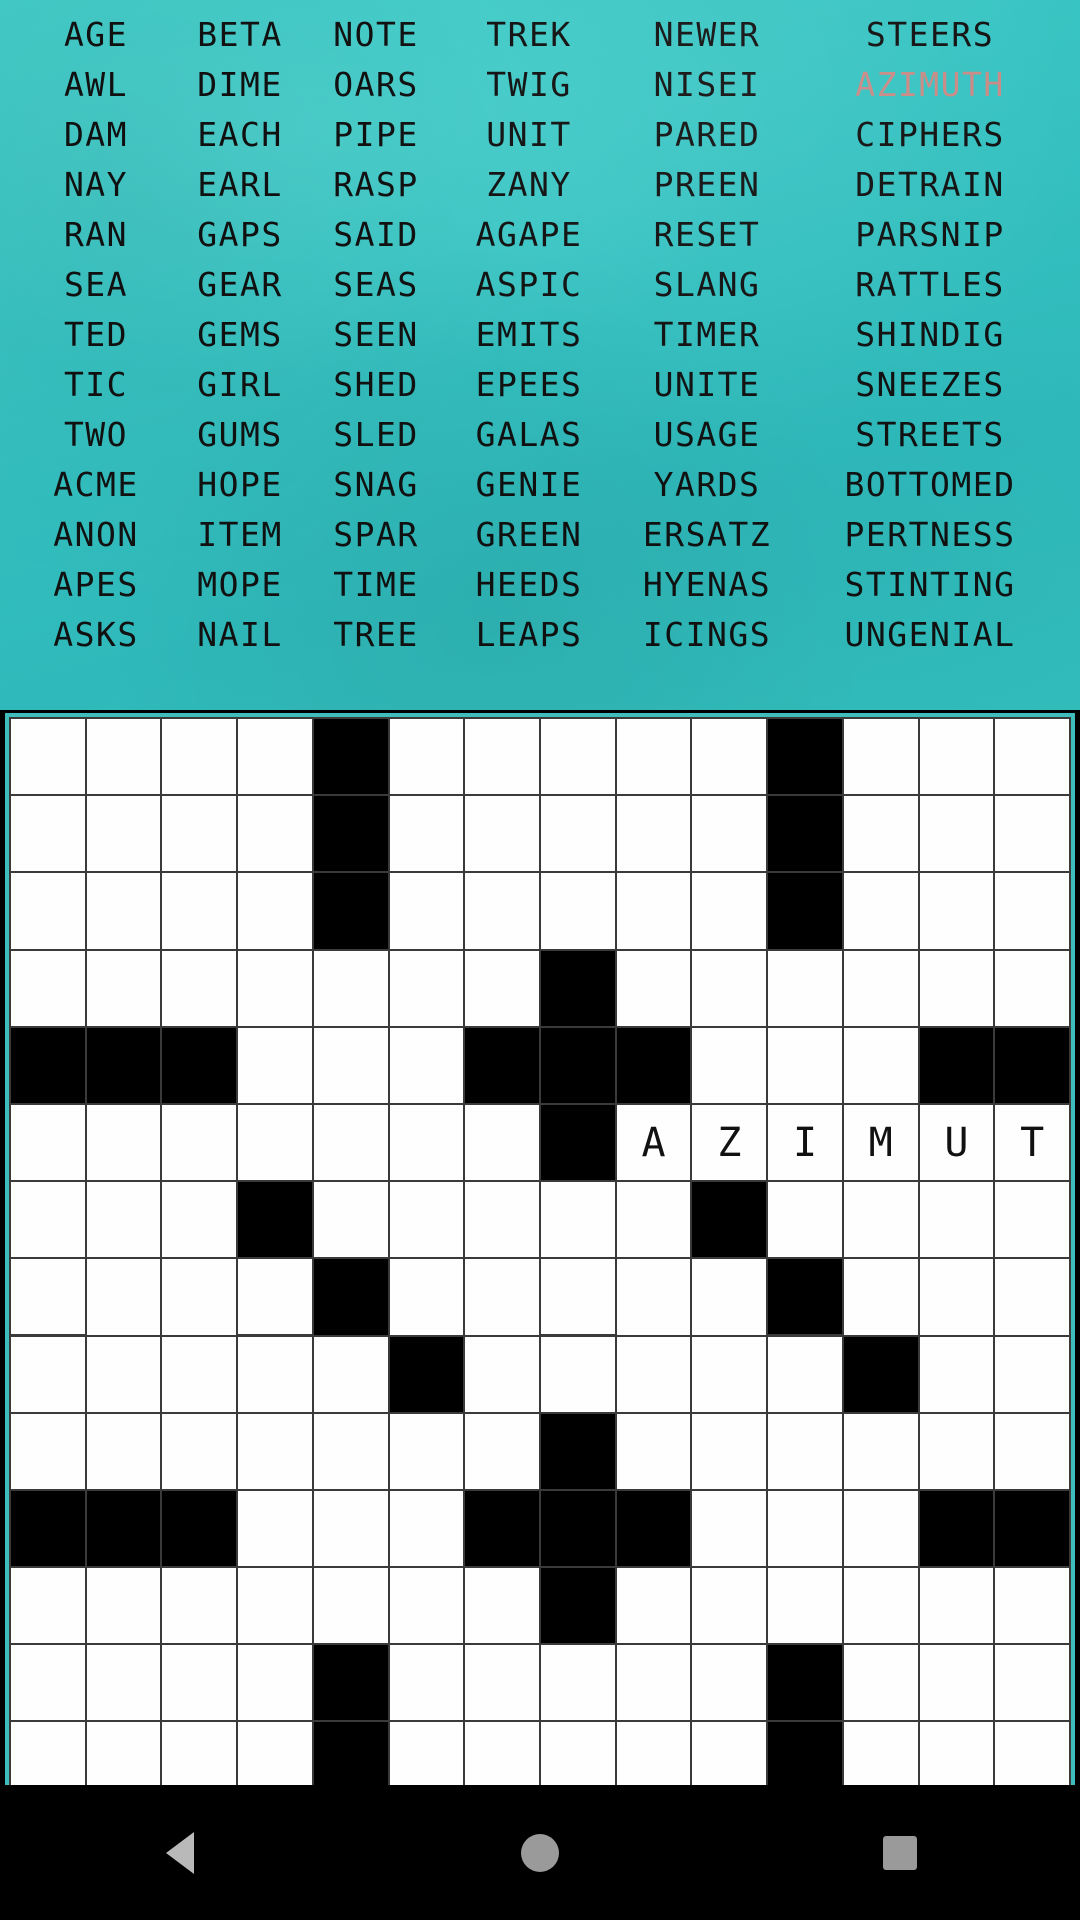 The image size is (1080, 1920). I want to click on grid-cell: M, so click(880, 1142).